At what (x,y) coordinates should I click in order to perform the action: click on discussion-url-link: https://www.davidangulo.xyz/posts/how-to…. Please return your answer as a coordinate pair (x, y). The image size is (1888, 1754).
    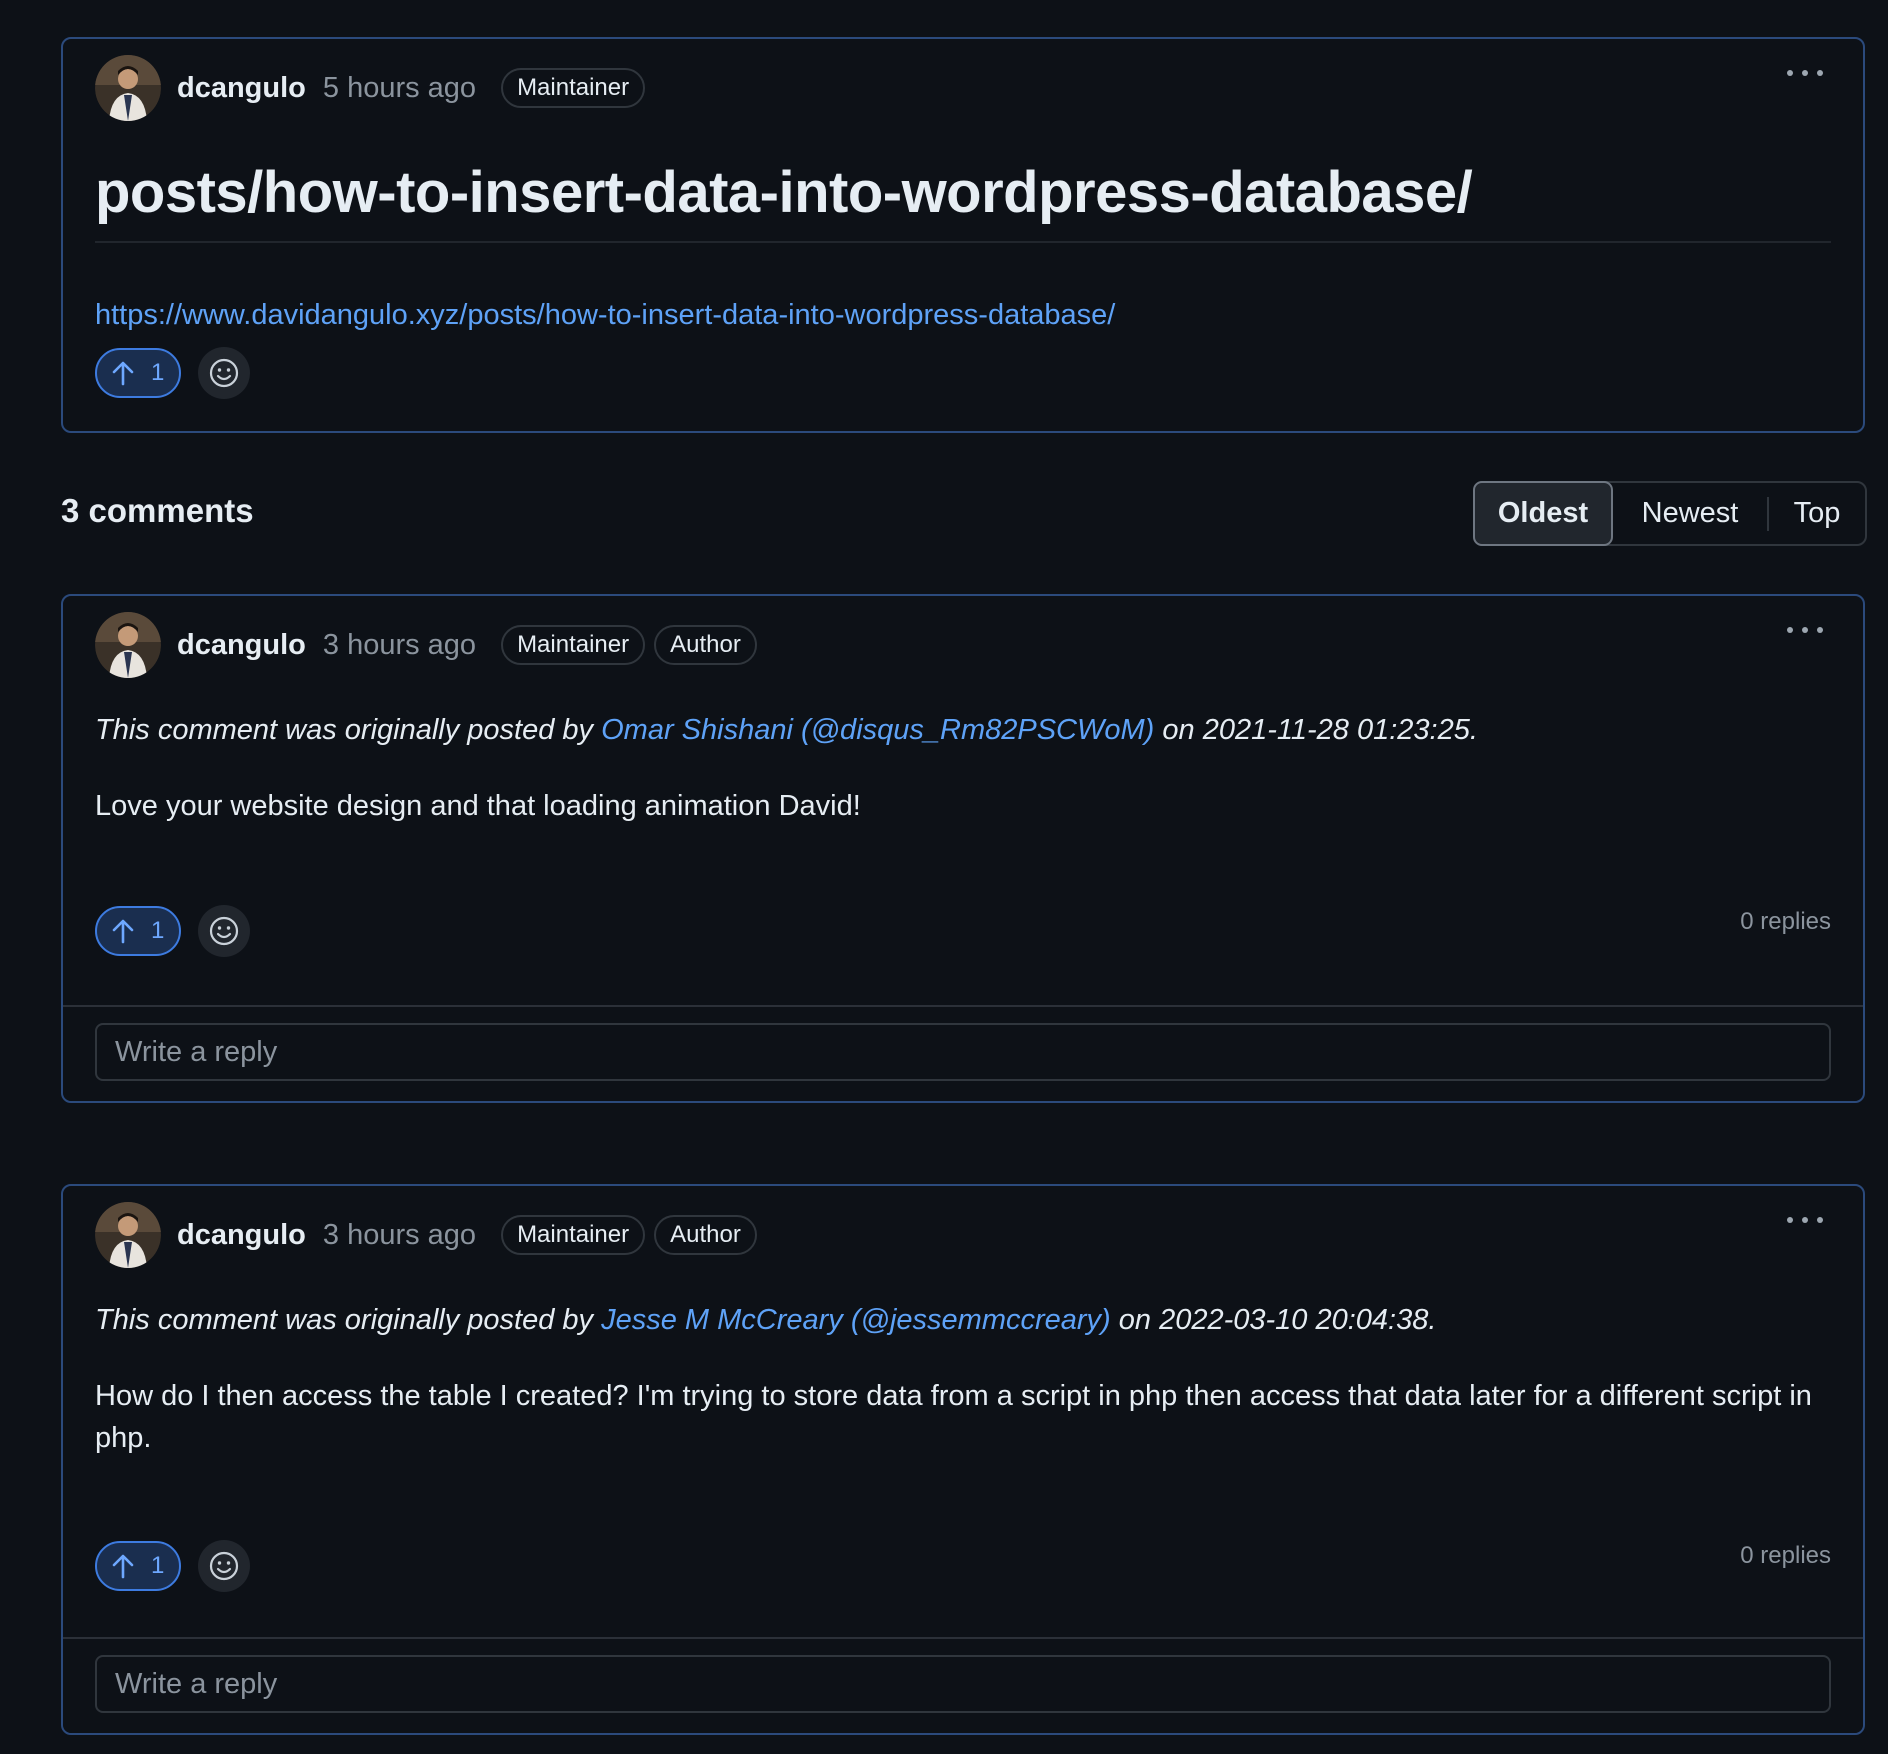
    Looking at the image, I should click on (605, 315).